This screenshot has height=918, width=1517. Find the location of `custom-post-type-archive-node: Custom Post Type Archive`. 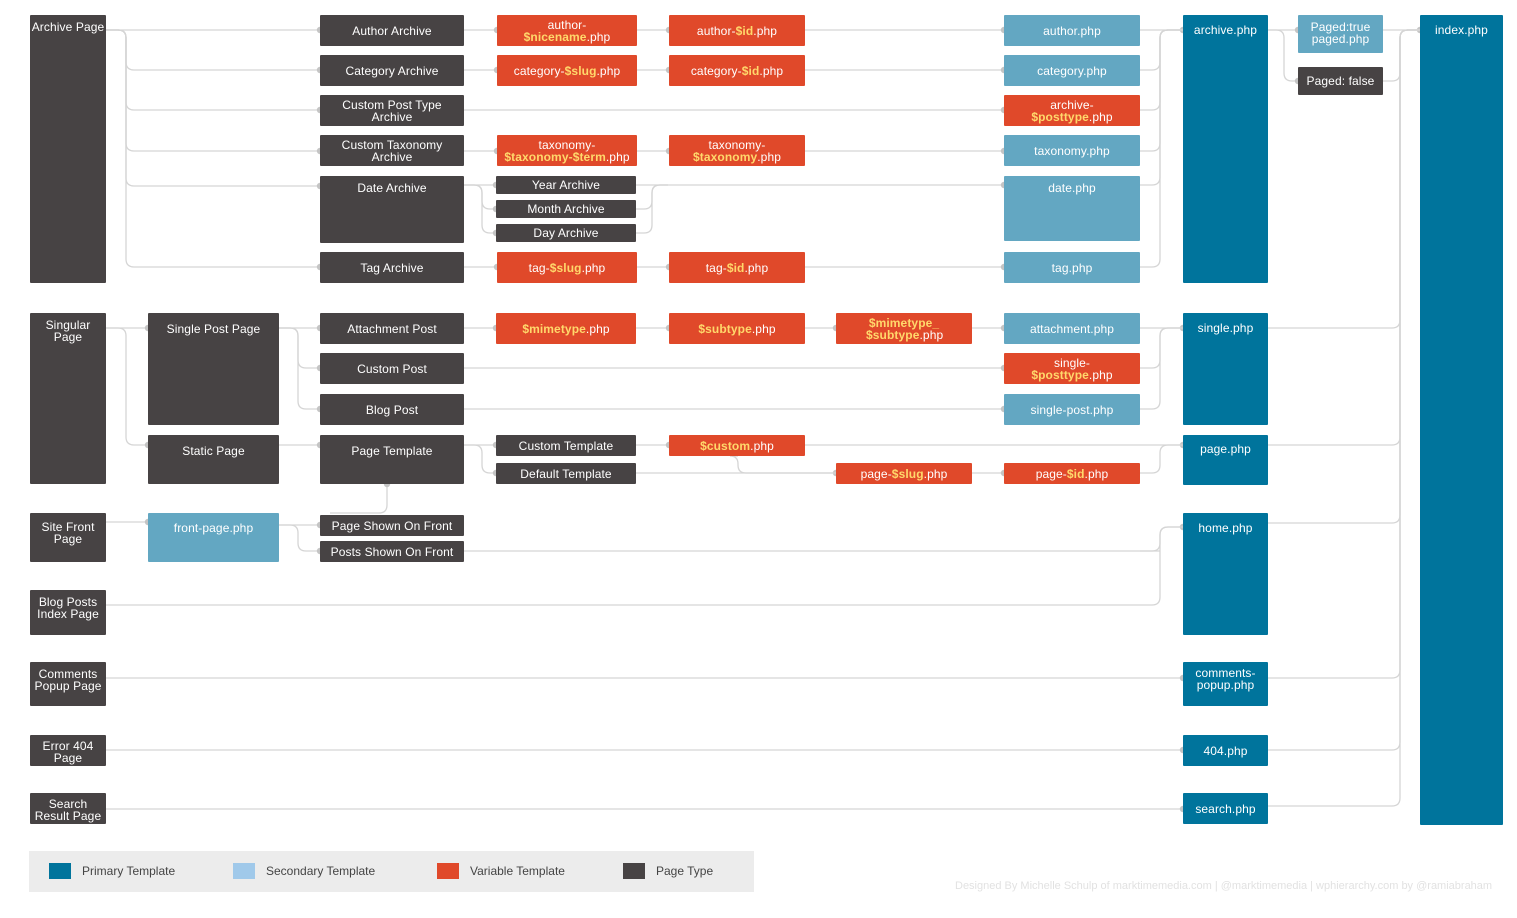

custom-post-type-archive-node: Custom Post Type Archive is located at coordinates (392, 110).